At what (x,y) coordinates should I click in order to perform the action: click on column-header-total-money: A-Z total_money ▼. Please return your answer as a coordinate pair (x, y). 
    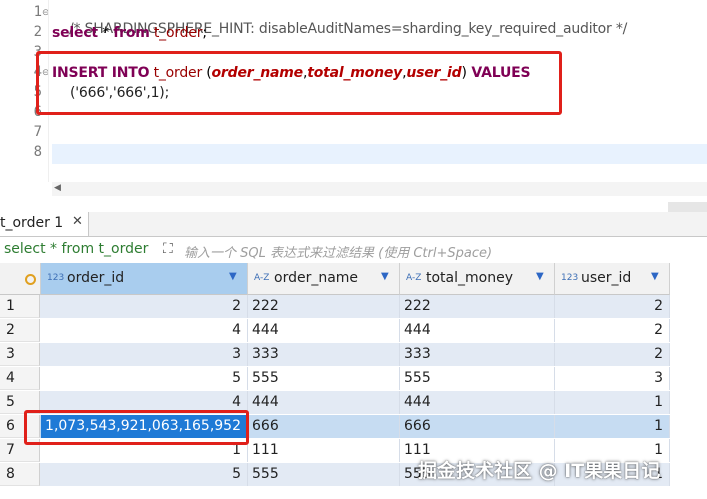
    Looking at the image, I should click on (477, 279).